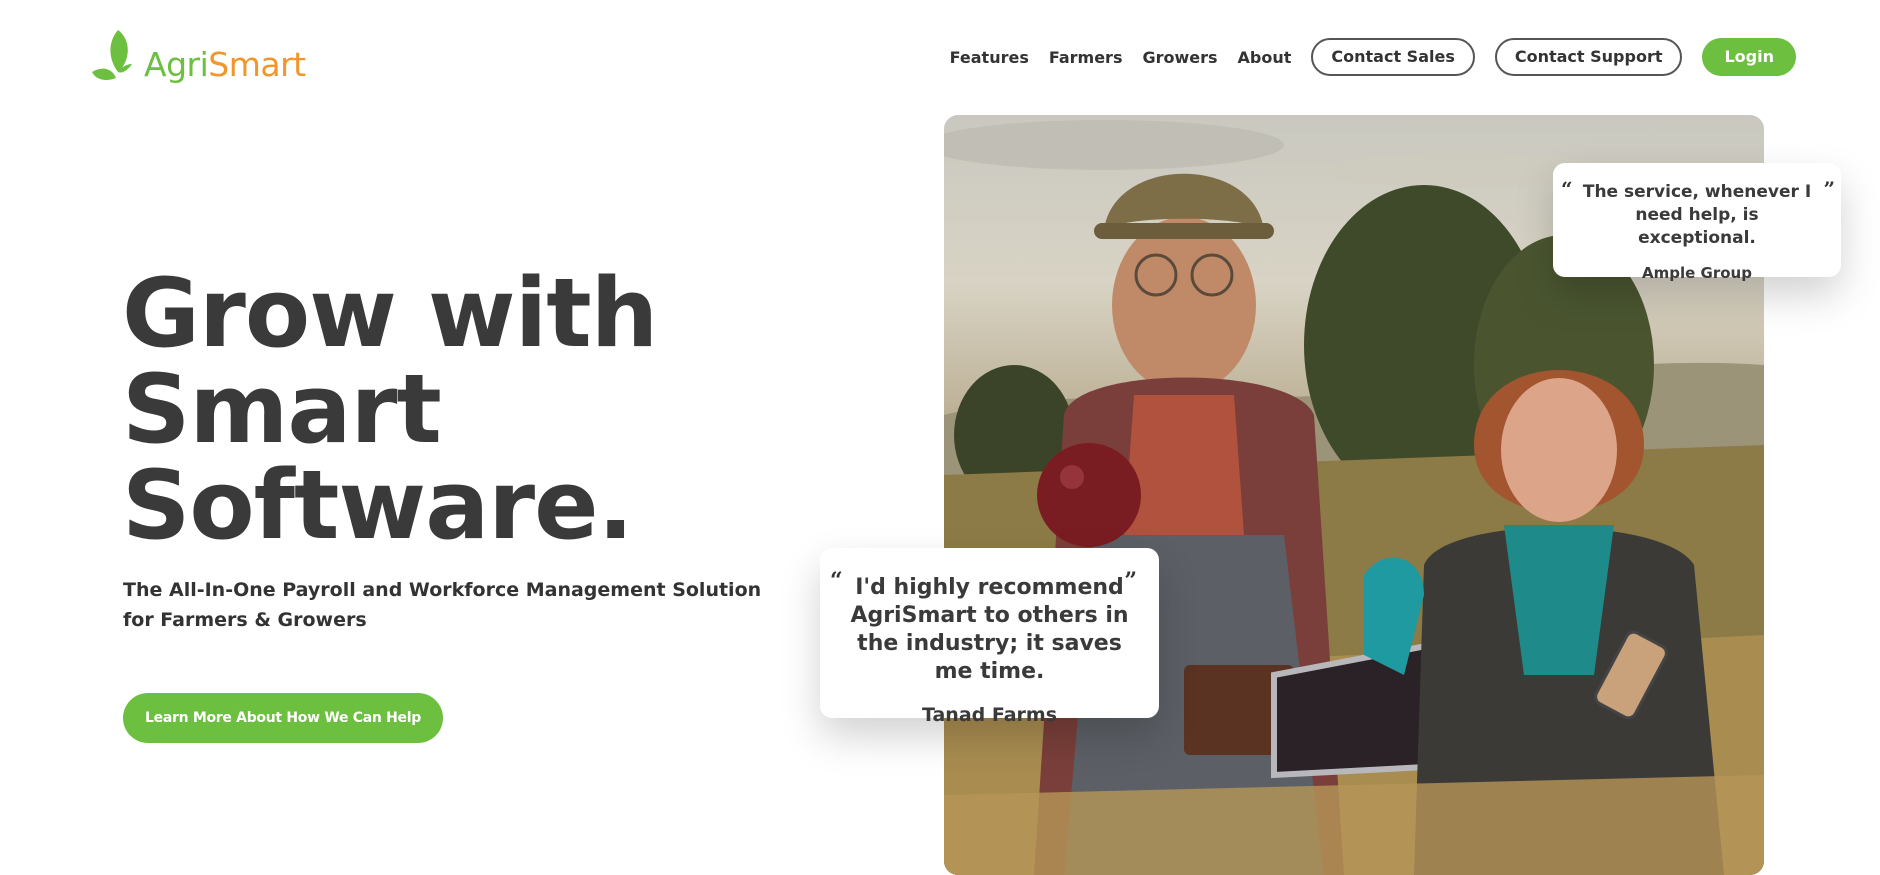  I want to click on nav-link-growers: Growers, so click(1179, 57).